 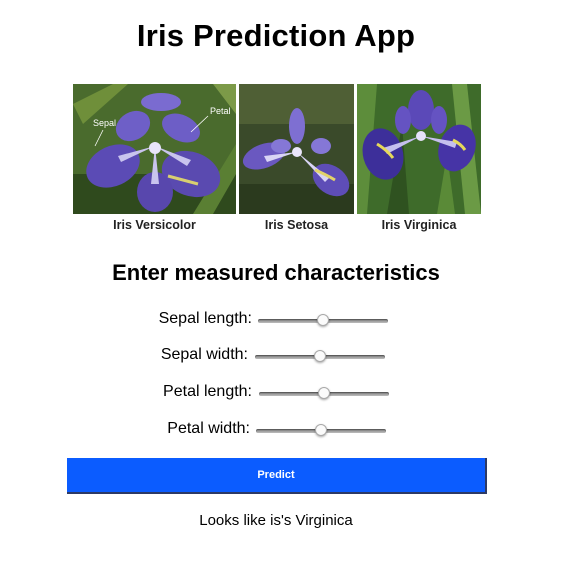 I want to click on caption-iris-versicolor: Iris Versicolor, so click(x=154, y=225).